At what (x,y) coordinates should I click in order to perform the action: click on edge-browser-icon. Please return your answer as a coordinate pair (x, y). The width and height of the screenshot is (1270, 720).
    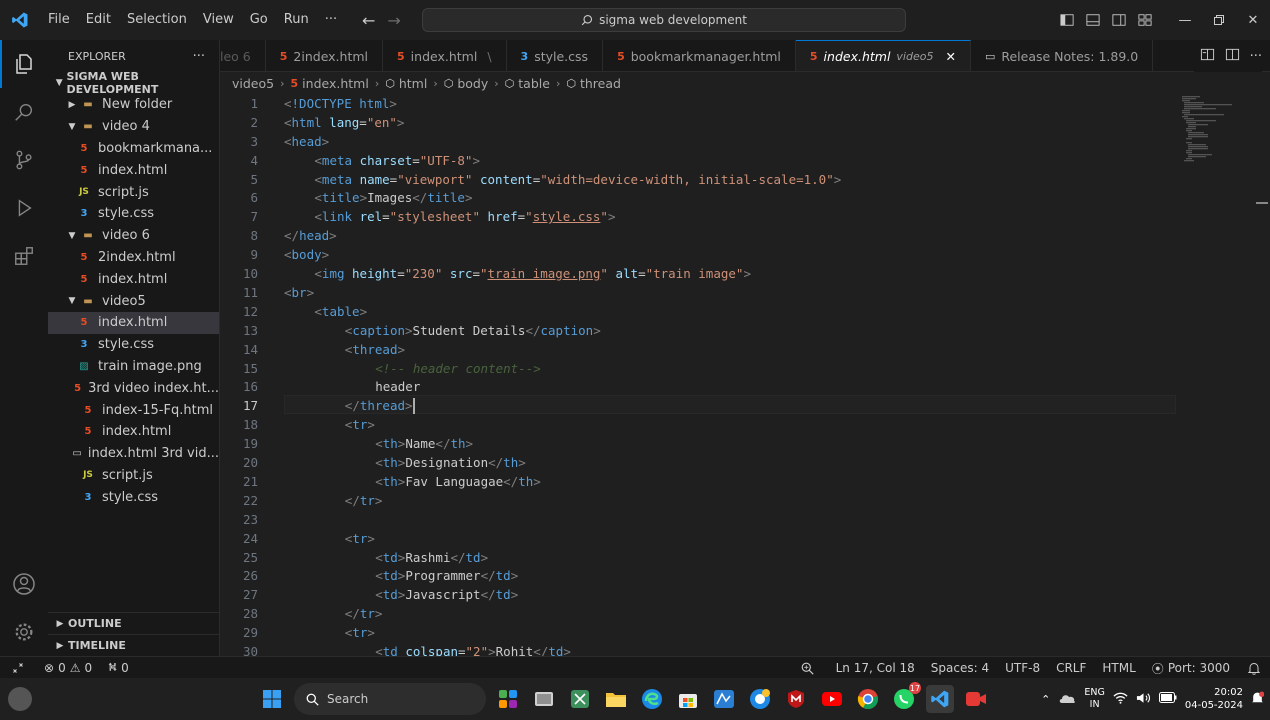
    Looking at the image, I should click on (652, 699).